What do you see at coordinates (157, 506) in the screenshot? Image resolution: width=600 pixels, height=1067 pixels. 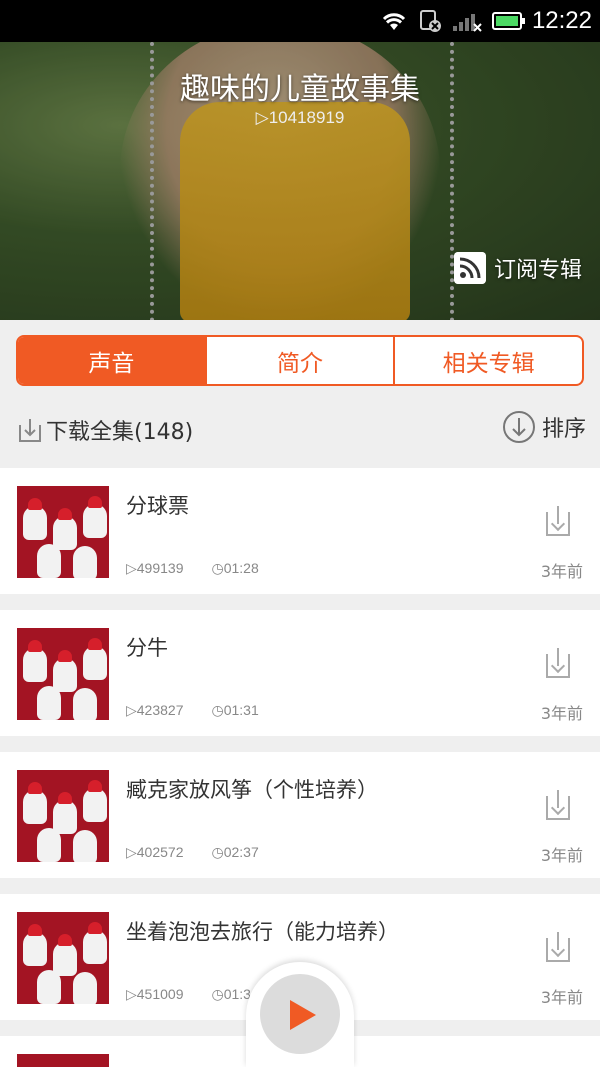 I see `track-title: 分球票` at bounding box center [157, 506].